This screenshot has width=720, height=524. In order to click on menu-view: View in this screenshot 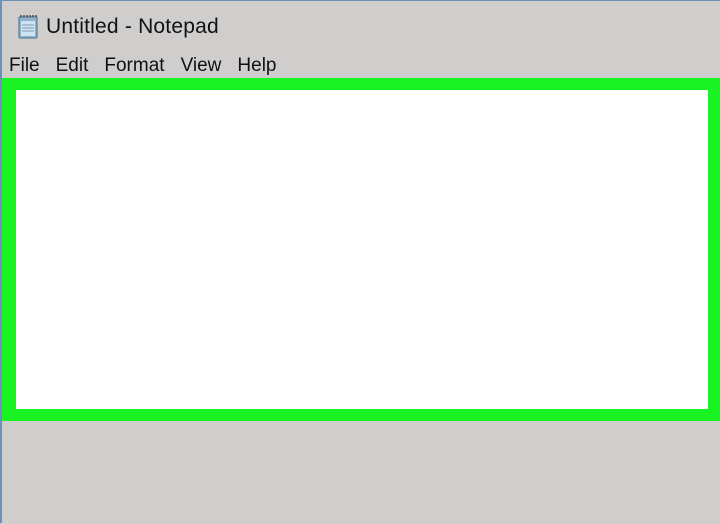, I will do `click(201, 66)`.